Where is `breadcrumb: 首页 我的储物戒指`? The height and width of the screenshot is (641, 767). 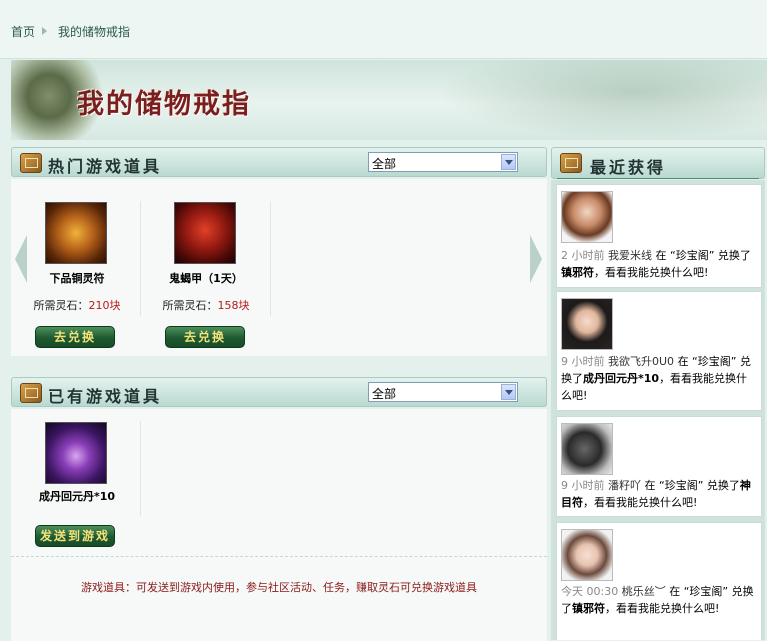
breadcrumb: 首页 我的储物戒指 is located at coordinates (383, 29).